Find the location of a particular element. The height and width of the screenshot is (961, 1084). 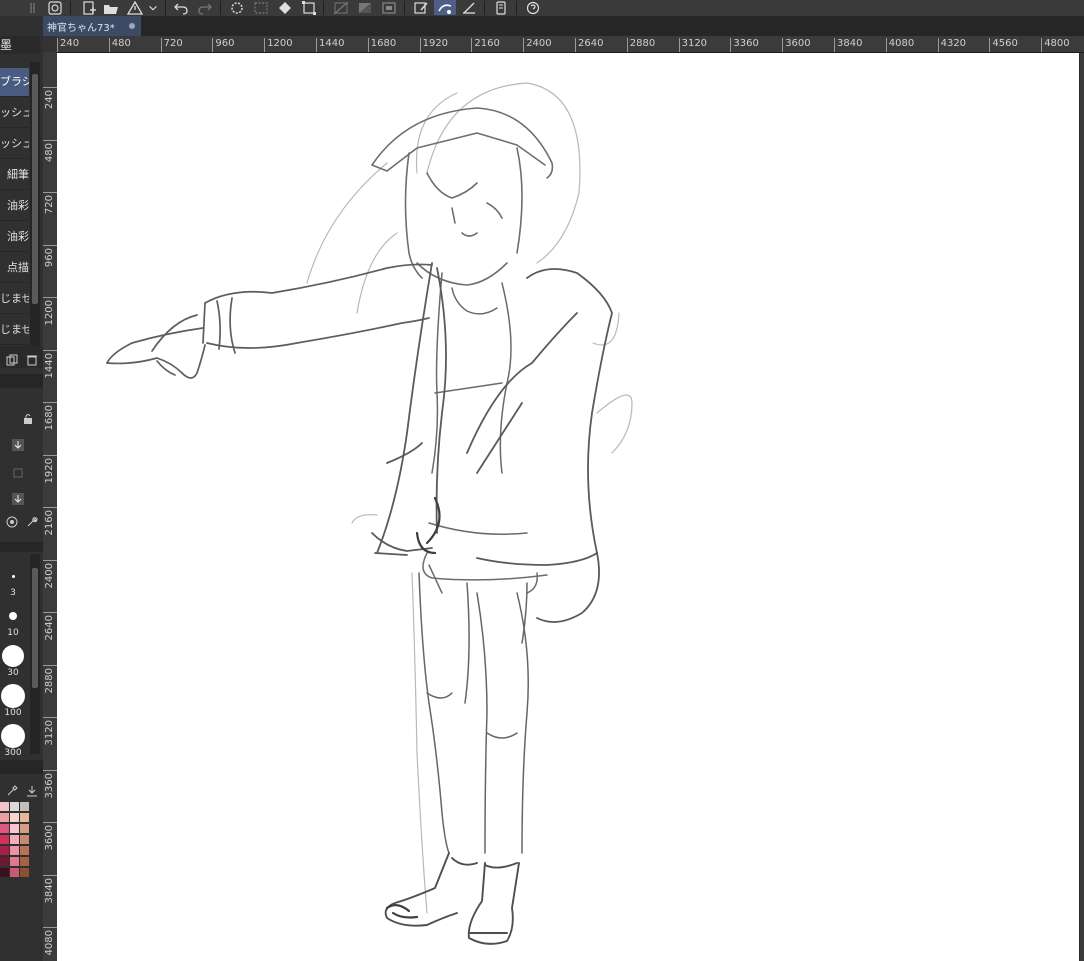

ruler-tick-label: 2400 is located at coordinates (49, 575).